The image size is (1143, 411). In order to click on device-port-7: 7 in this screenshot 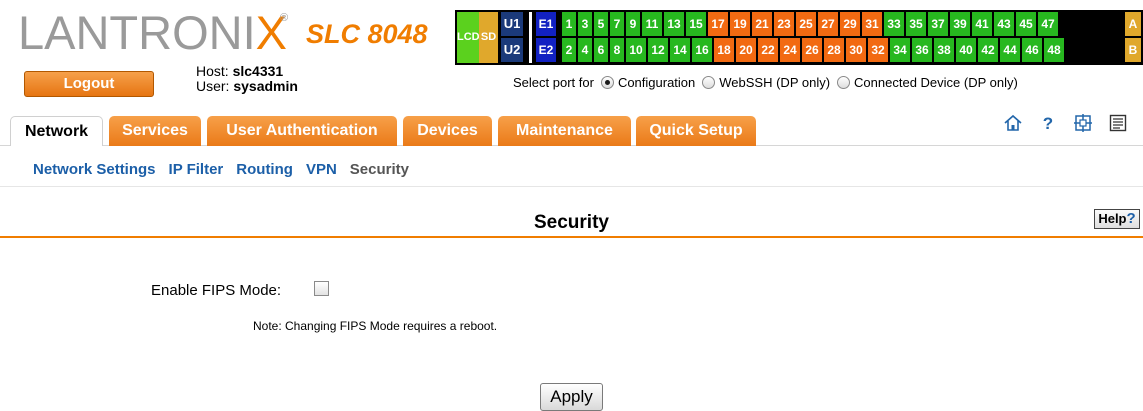, I will do `click(617, 24)`.